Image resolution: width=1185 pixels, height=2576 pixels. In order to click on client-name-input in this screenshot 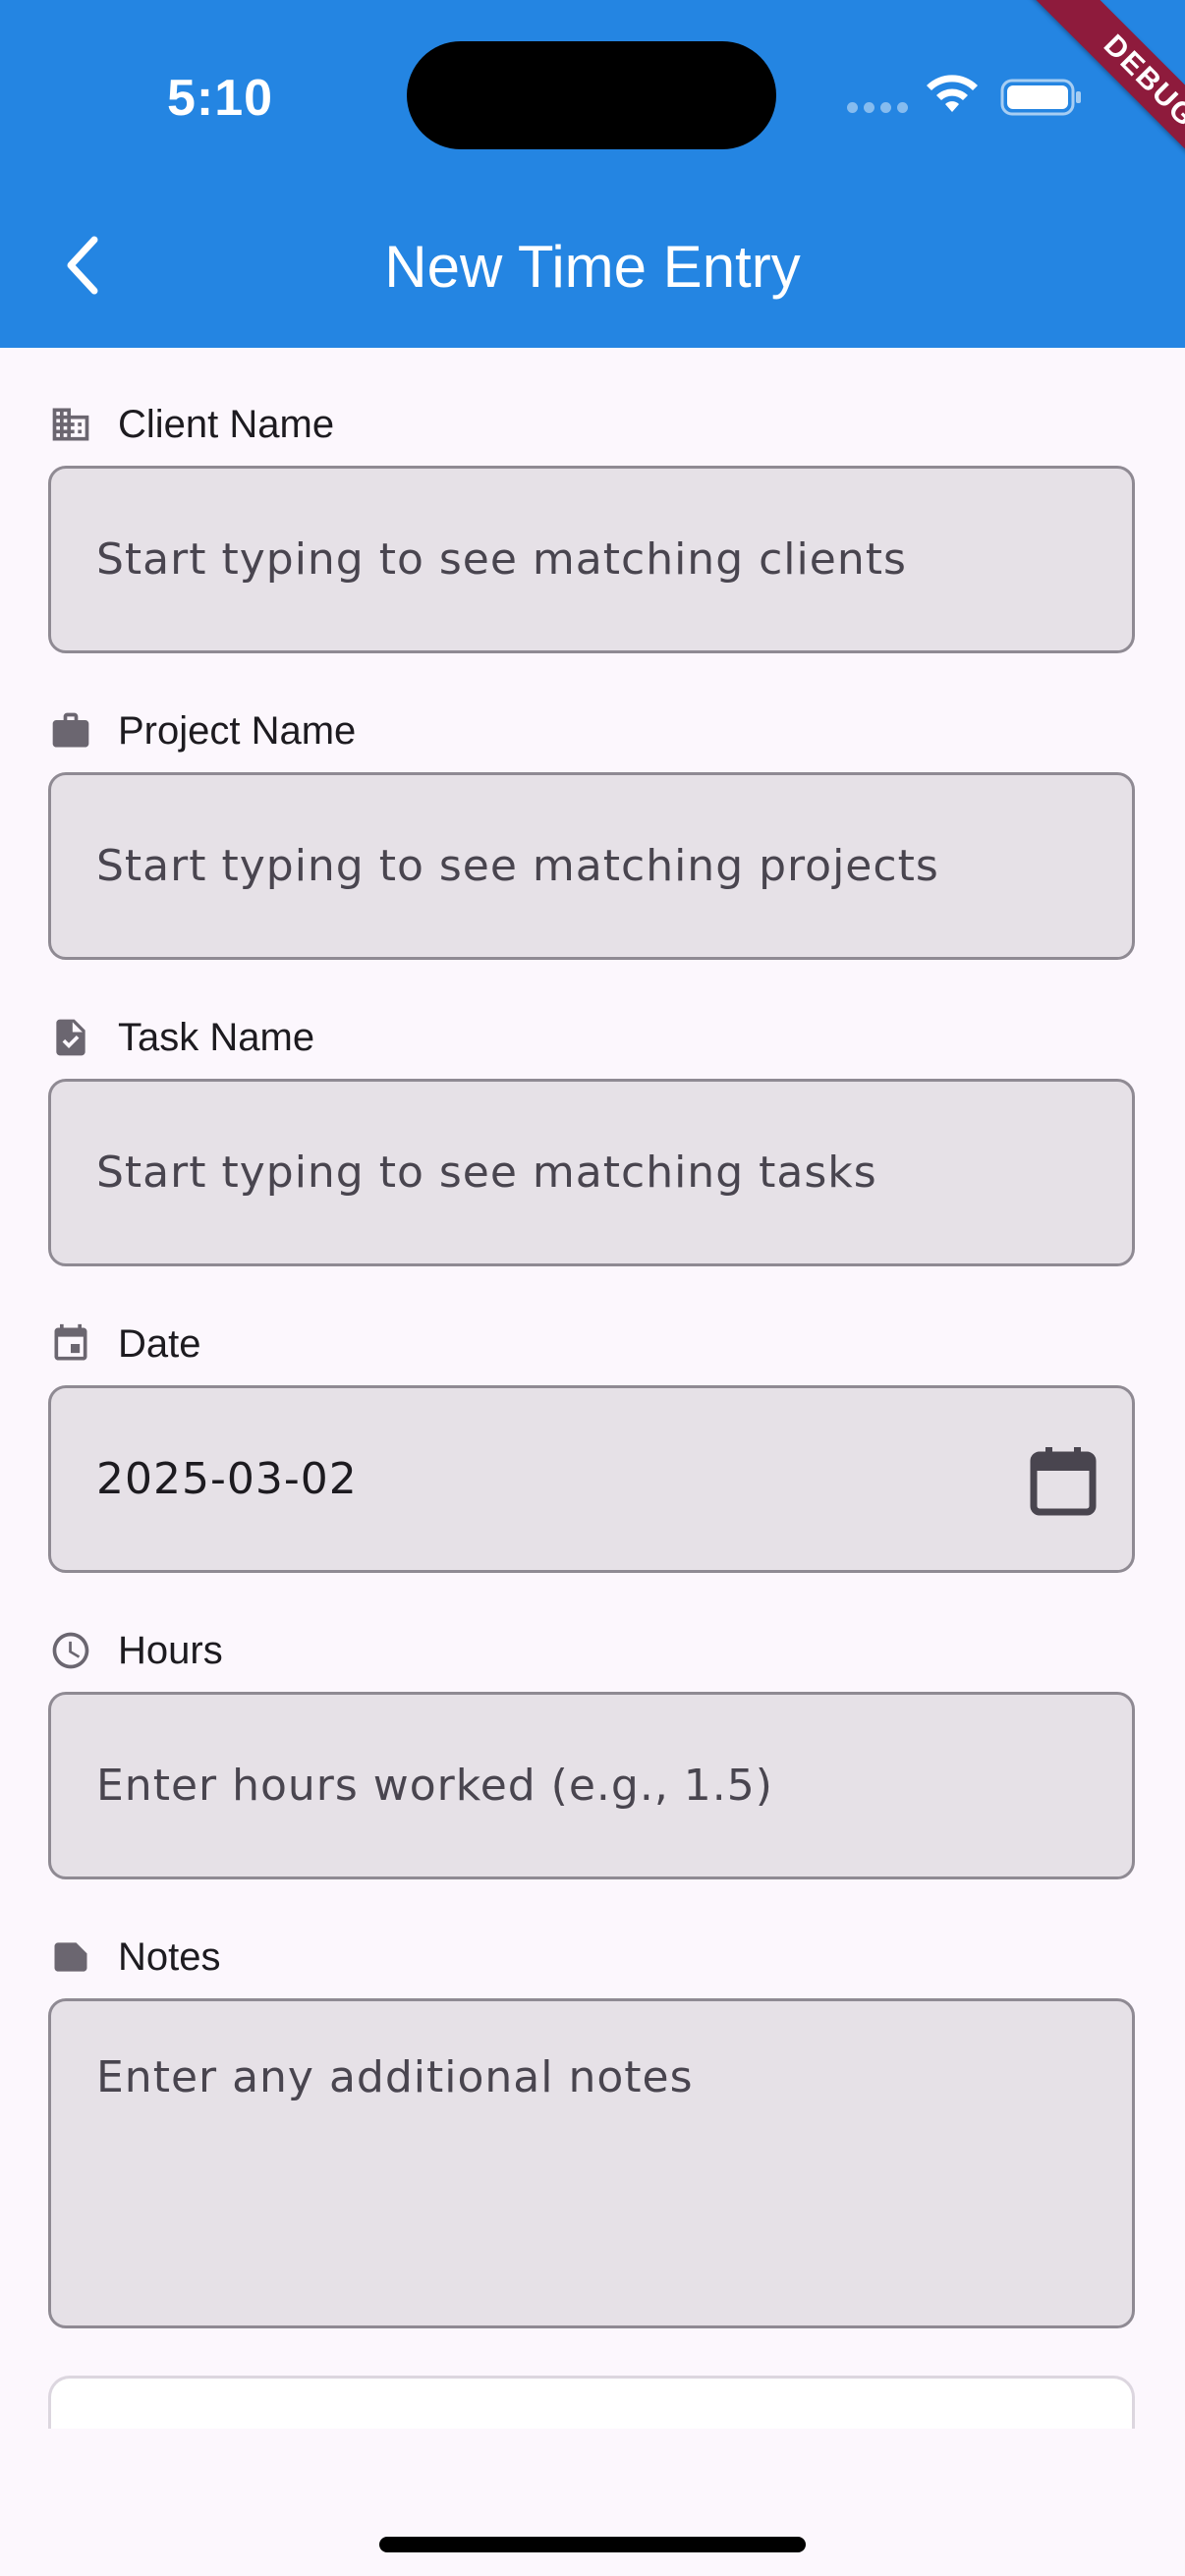, I will do `click(568, 559)`.